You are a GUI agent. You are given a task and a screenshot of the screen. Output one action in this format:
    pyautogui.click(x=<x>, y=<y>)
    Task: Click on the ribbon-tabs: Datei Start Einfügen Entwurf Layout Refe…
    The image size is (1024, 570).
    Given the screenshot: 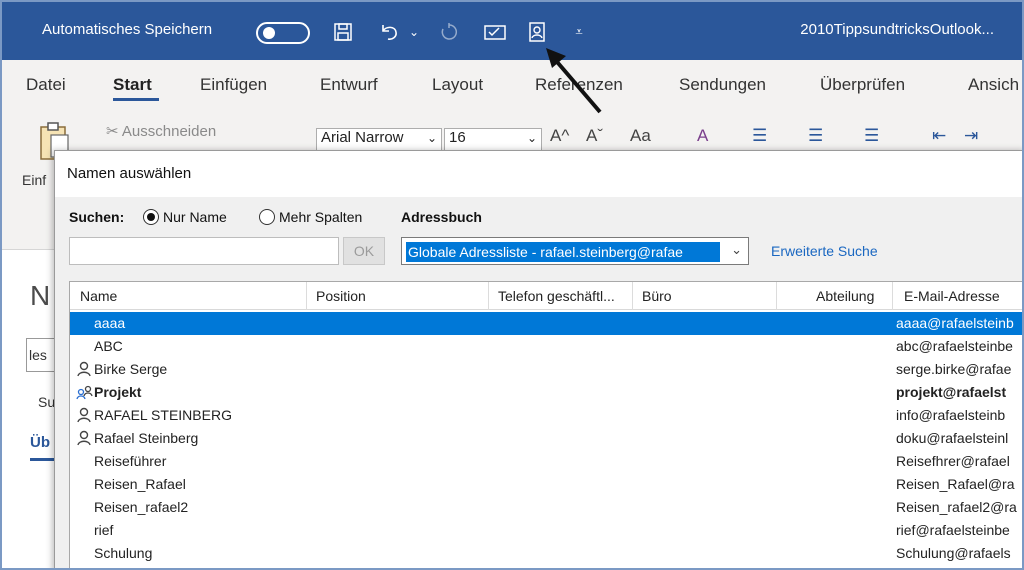 What is the action you would take?
    pyautogui.click(x=512, y=85)
    